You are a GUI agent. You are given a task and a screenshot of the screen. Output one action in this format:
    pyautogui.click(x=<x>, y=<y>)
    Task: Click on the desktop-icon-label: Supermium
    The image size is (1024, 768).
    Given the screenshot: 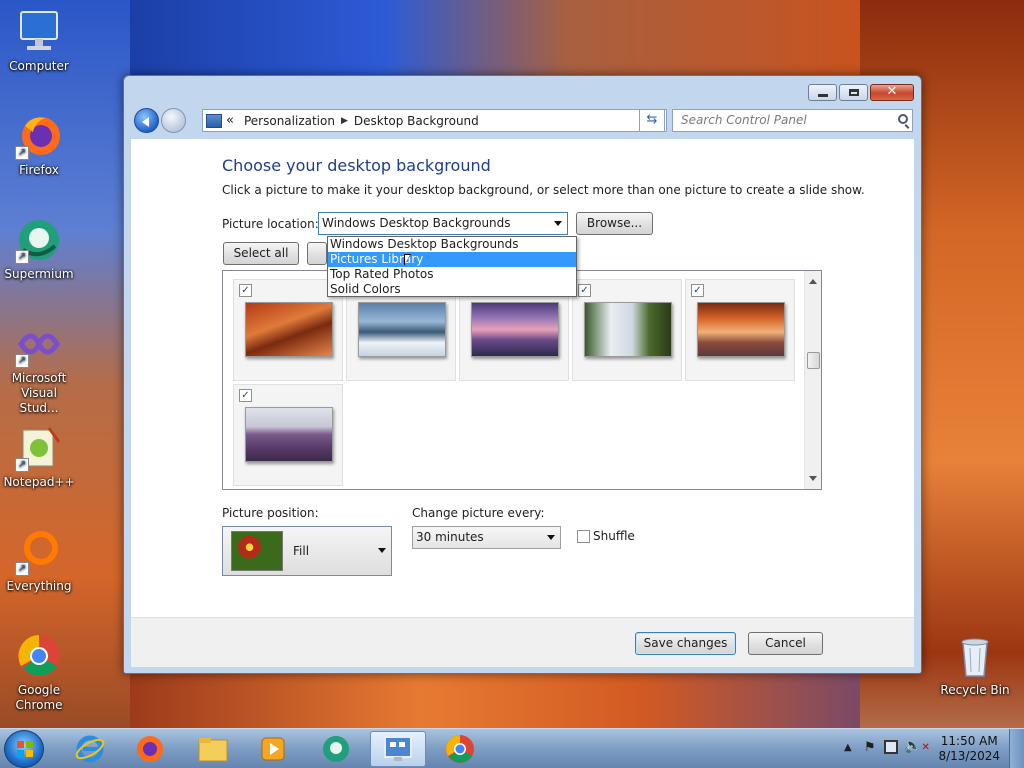 What is the action you would take?
    pyautogui.click(x=39, y=274)
    